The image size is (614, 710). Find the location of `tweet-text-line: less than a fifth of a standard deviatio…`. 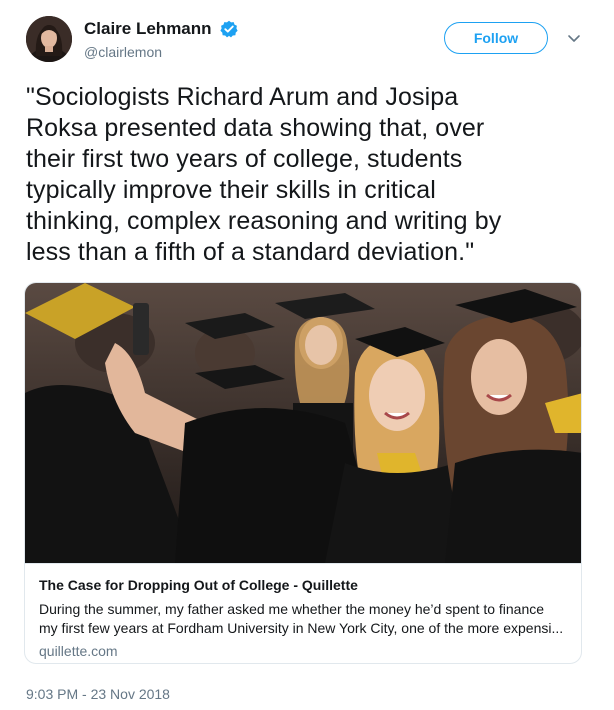

tweet-text-line: less than a fifth of a standard deviatio… is located at coordinates (250, 252).